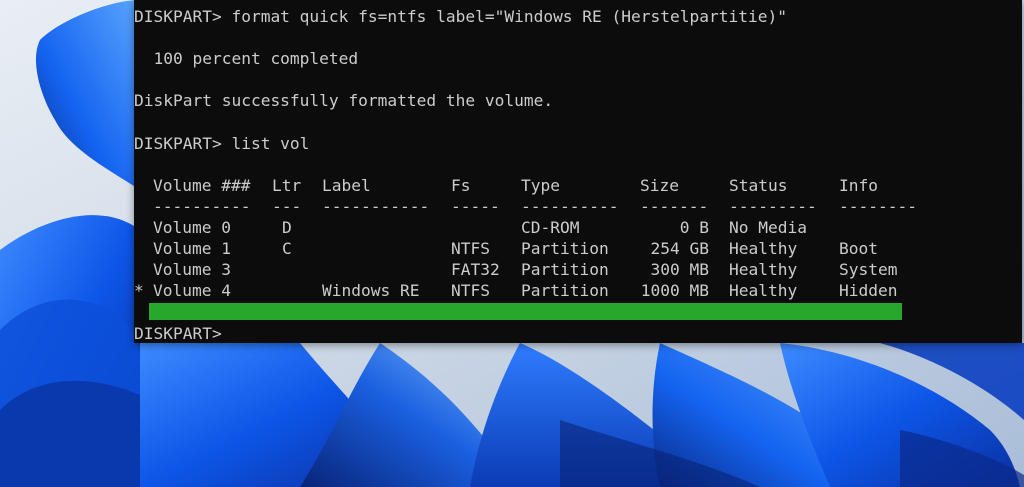 The image size is (1024, 487). What do you see at coordinates (694, 227) in the screenshot?
I see `cell-size: 0 B` at bounding box center [694, 227].